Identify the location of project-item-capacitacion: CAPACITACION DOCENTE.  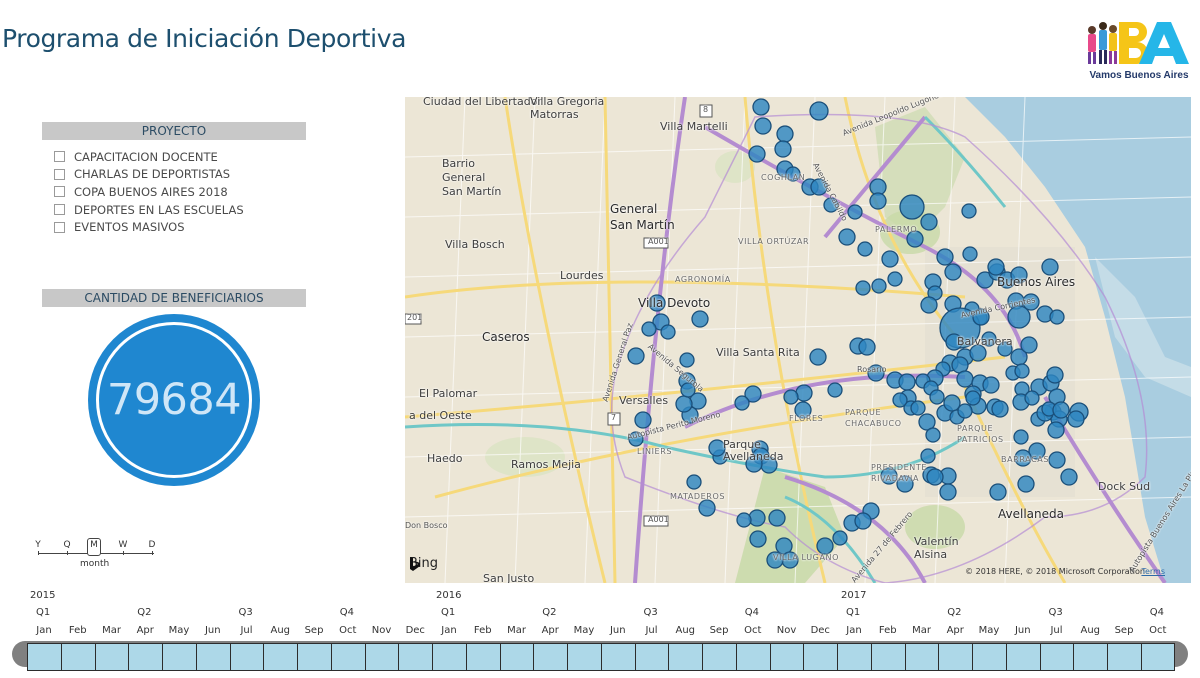
(149, 157).